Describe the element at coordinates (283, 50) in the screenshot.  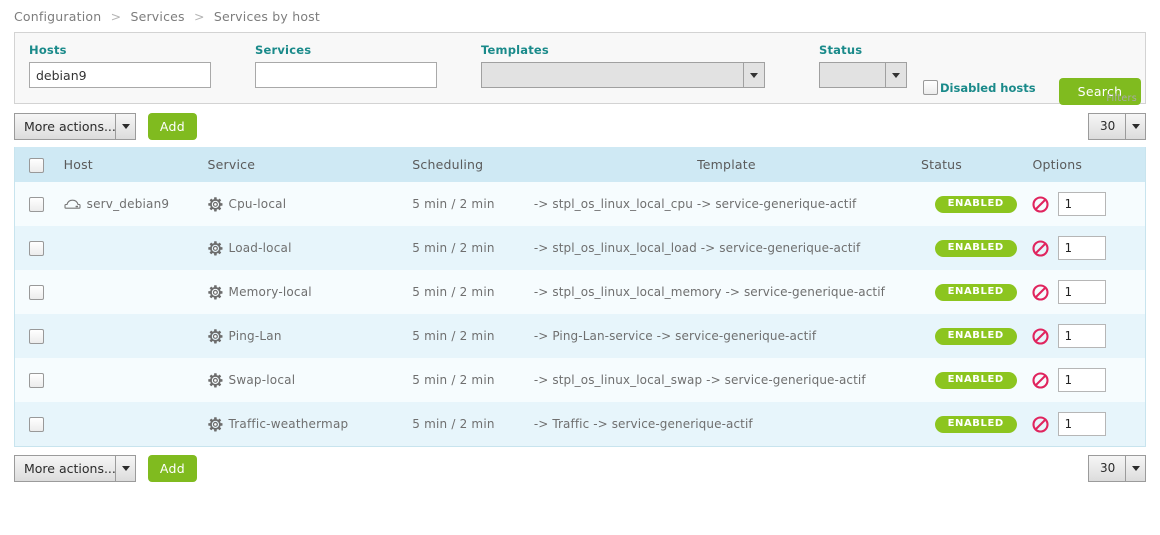
I see `services-label: Services` at that location.